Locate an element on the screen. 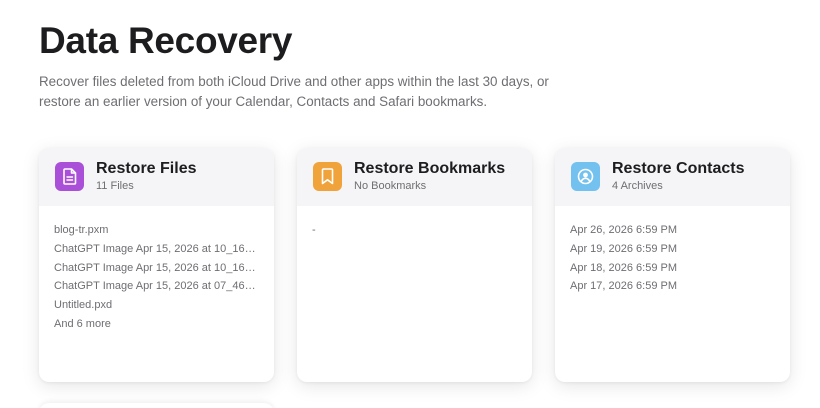  card-subtitle: No Bookmarks is located at coordinates (390, 186).